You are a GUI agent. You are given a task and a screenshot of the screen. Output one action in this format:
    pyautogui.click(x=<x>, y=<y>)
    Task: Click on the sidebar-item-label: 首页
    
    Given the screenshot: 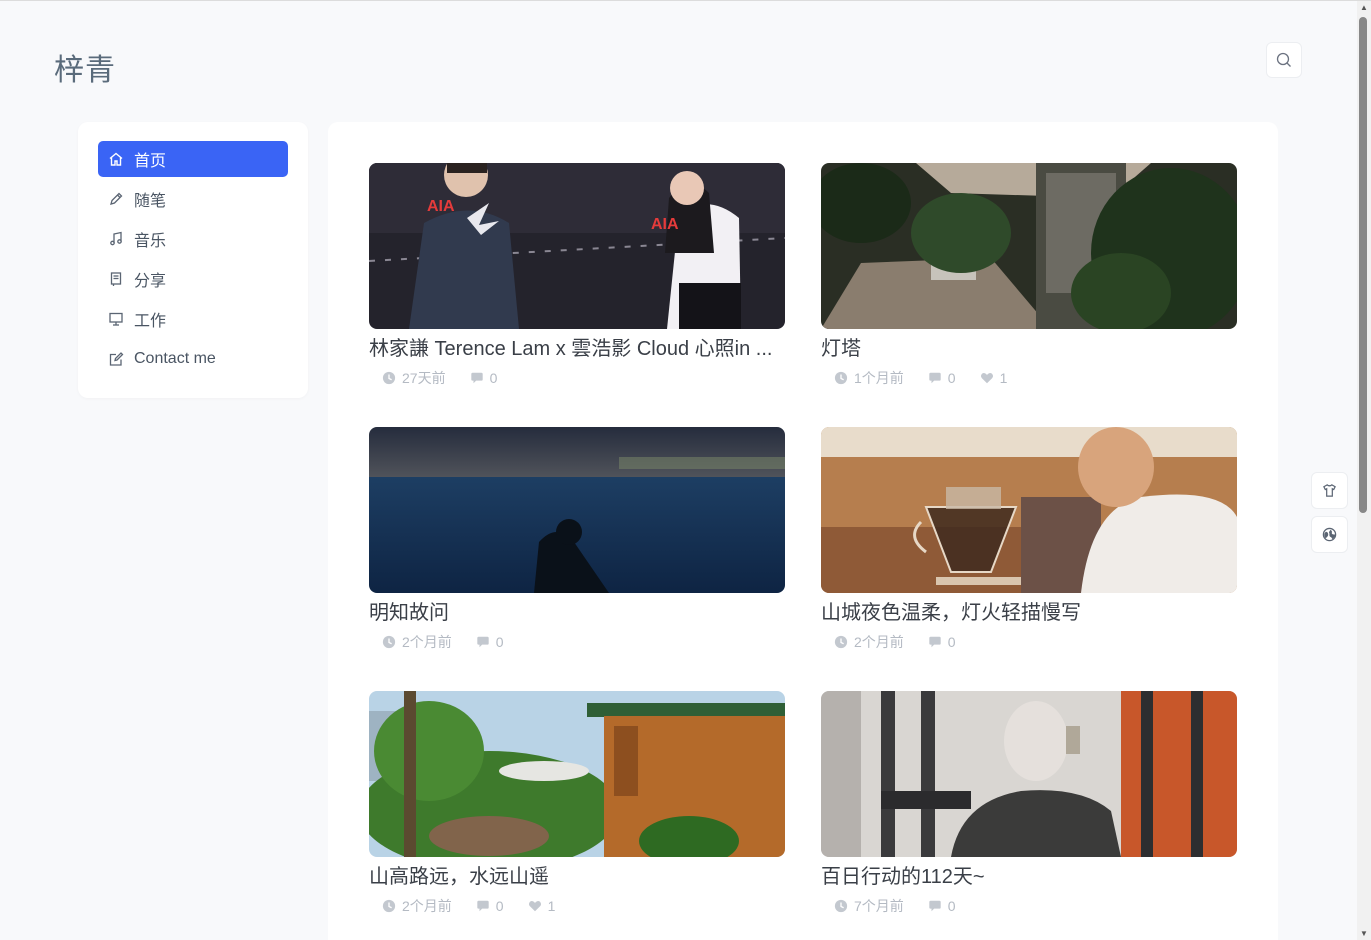 What is the action you would take?
    pyautogui.click(x=150, y=161)
    